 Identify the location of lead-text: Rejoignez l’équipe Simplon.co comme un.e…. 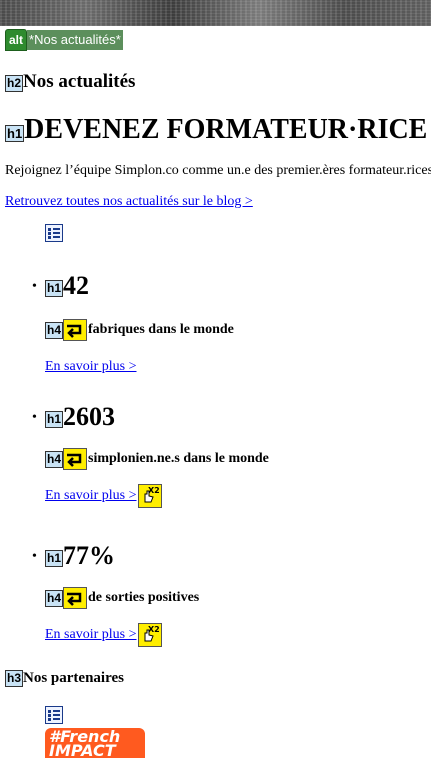
(218, 170).